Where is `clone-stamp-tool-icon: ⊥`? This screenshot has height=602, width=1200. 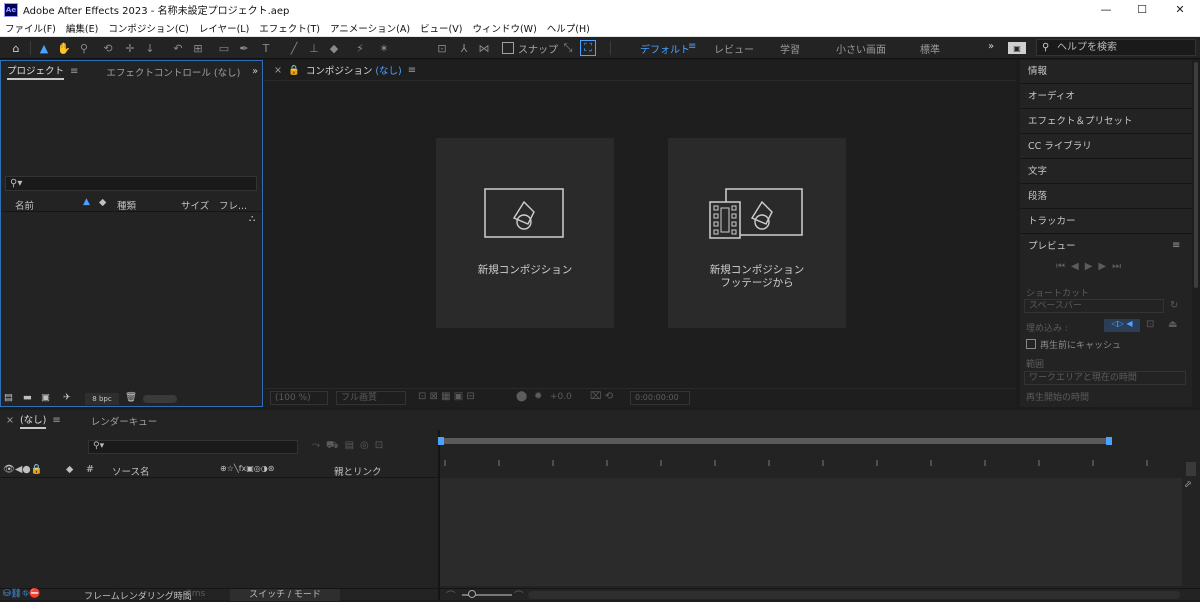 clone-stamp-tool-icon: ⊥ is located at coordinates (314, 48).